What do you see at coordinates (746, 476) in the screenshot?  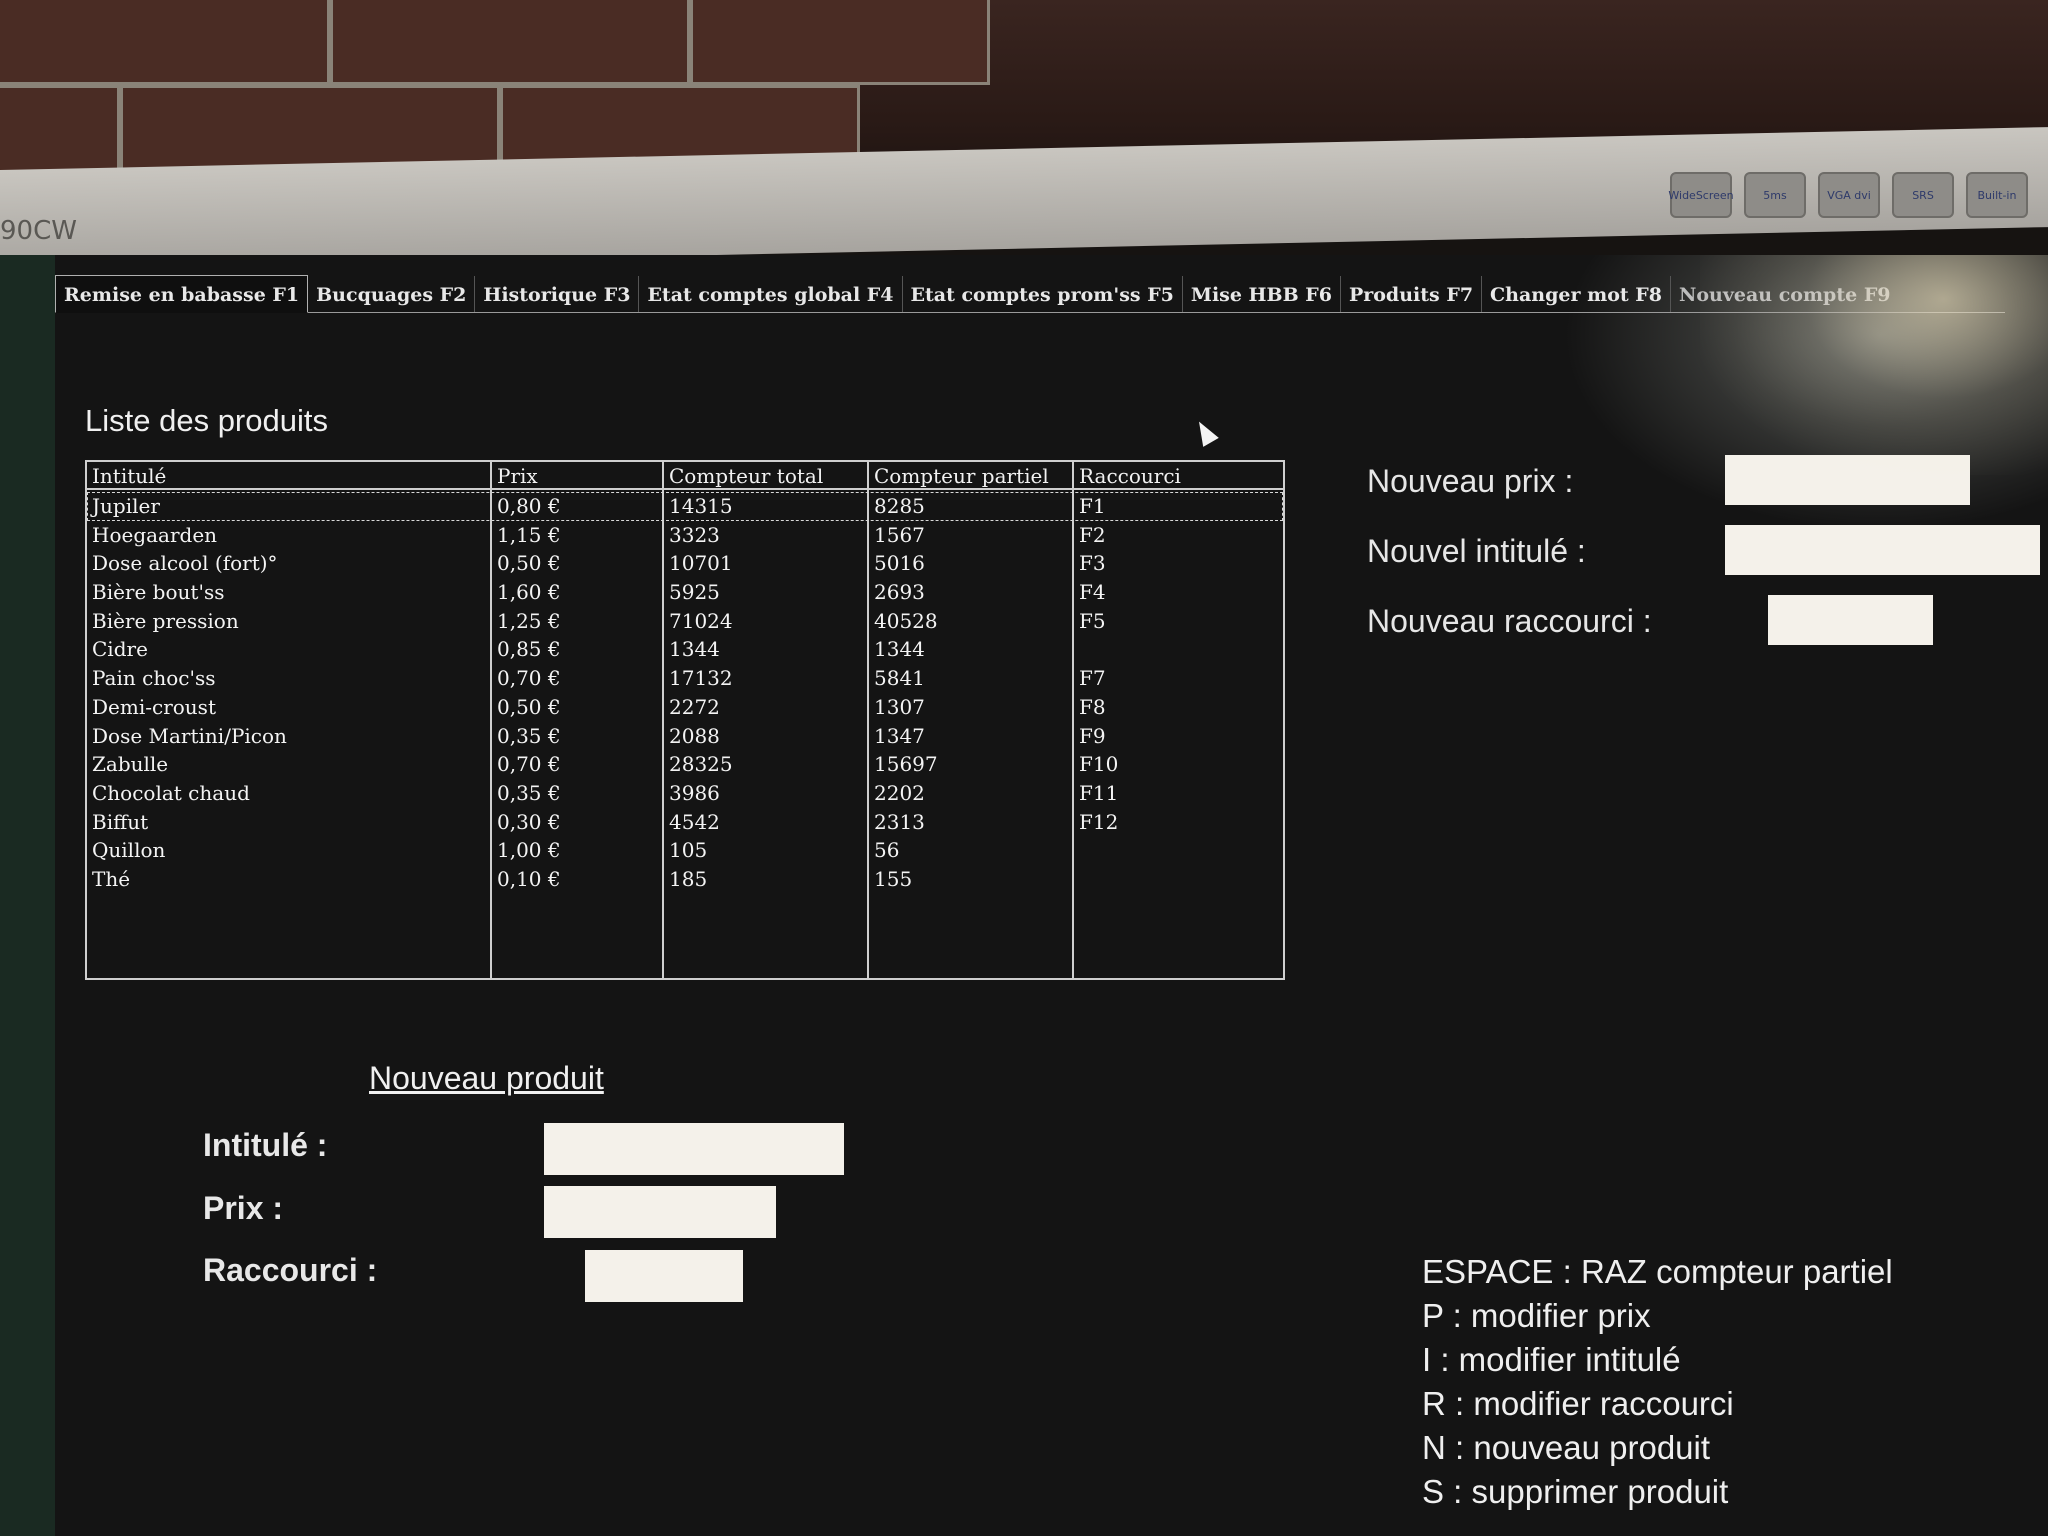 I see `column-header-compteur-total: Compteur total` at bounding box center [746, 476].